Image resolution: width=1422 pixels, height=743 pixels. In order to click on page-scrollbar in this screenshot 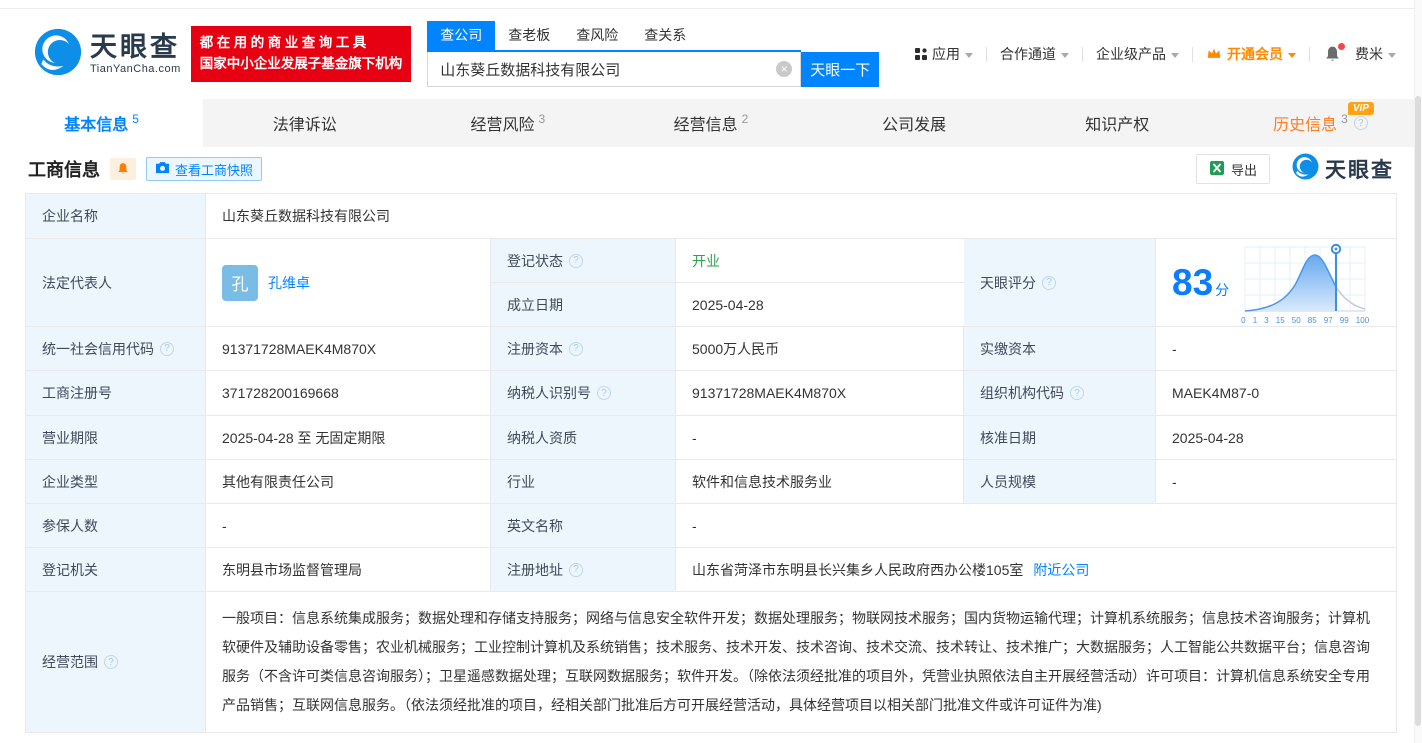, I will do `click(1418, 371)`.